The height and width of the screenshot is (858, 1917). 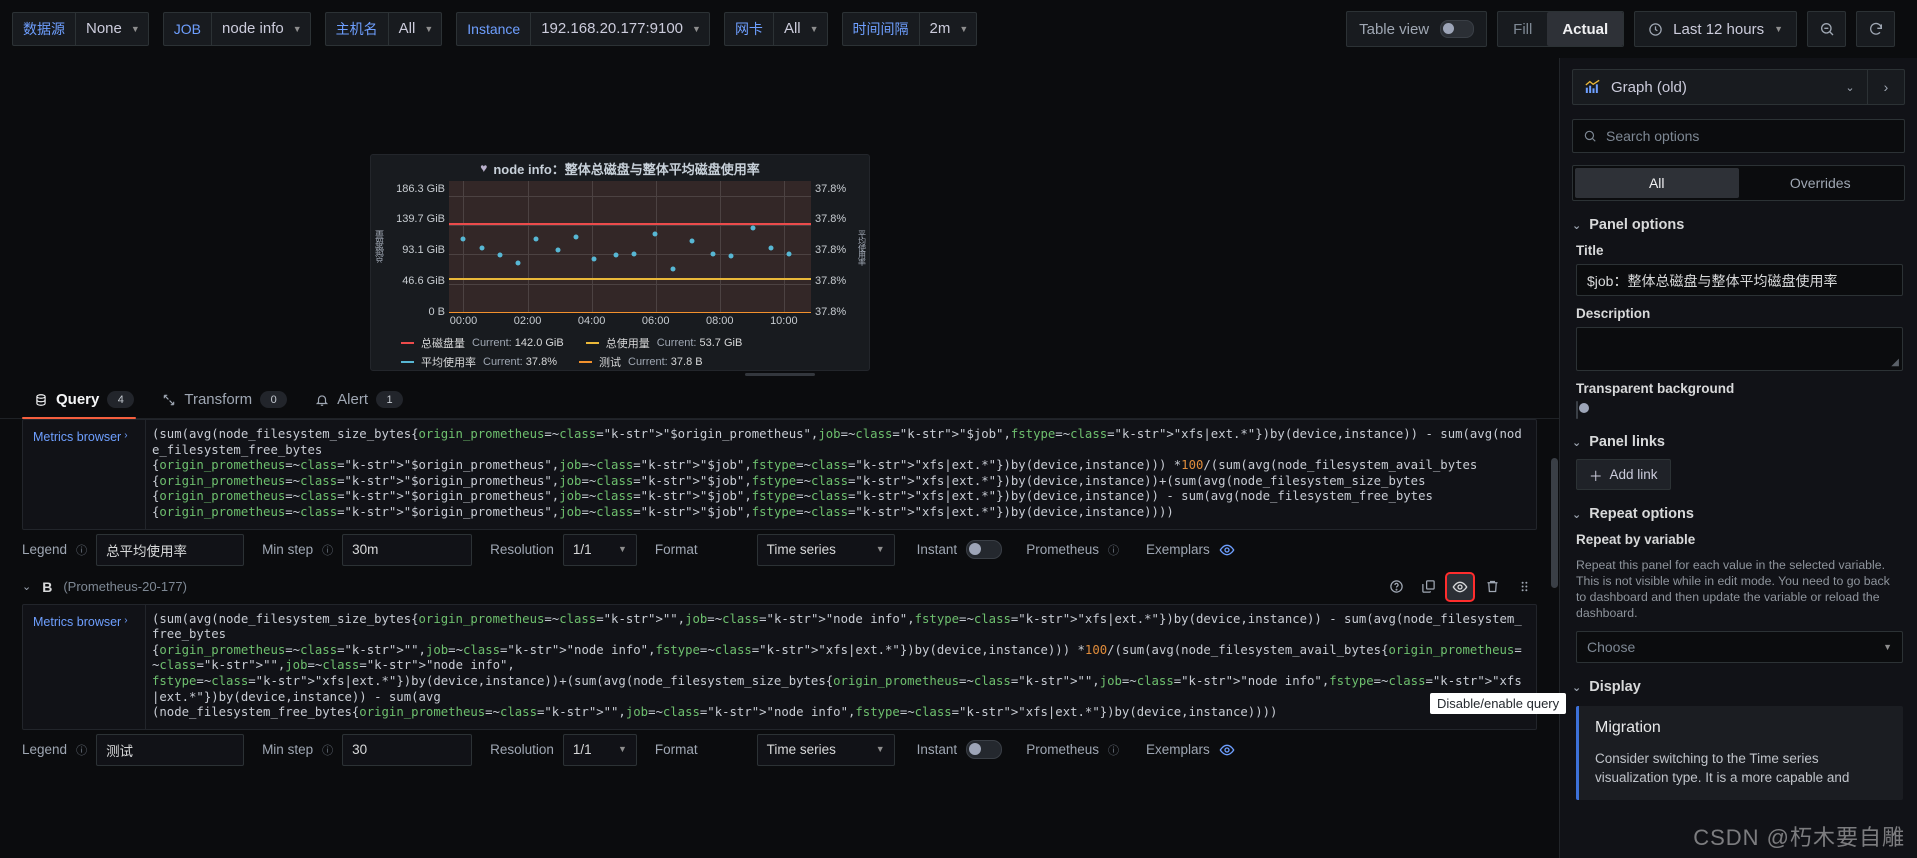 I want to click on x-tick: 06:00, so click(x=655, y=321).